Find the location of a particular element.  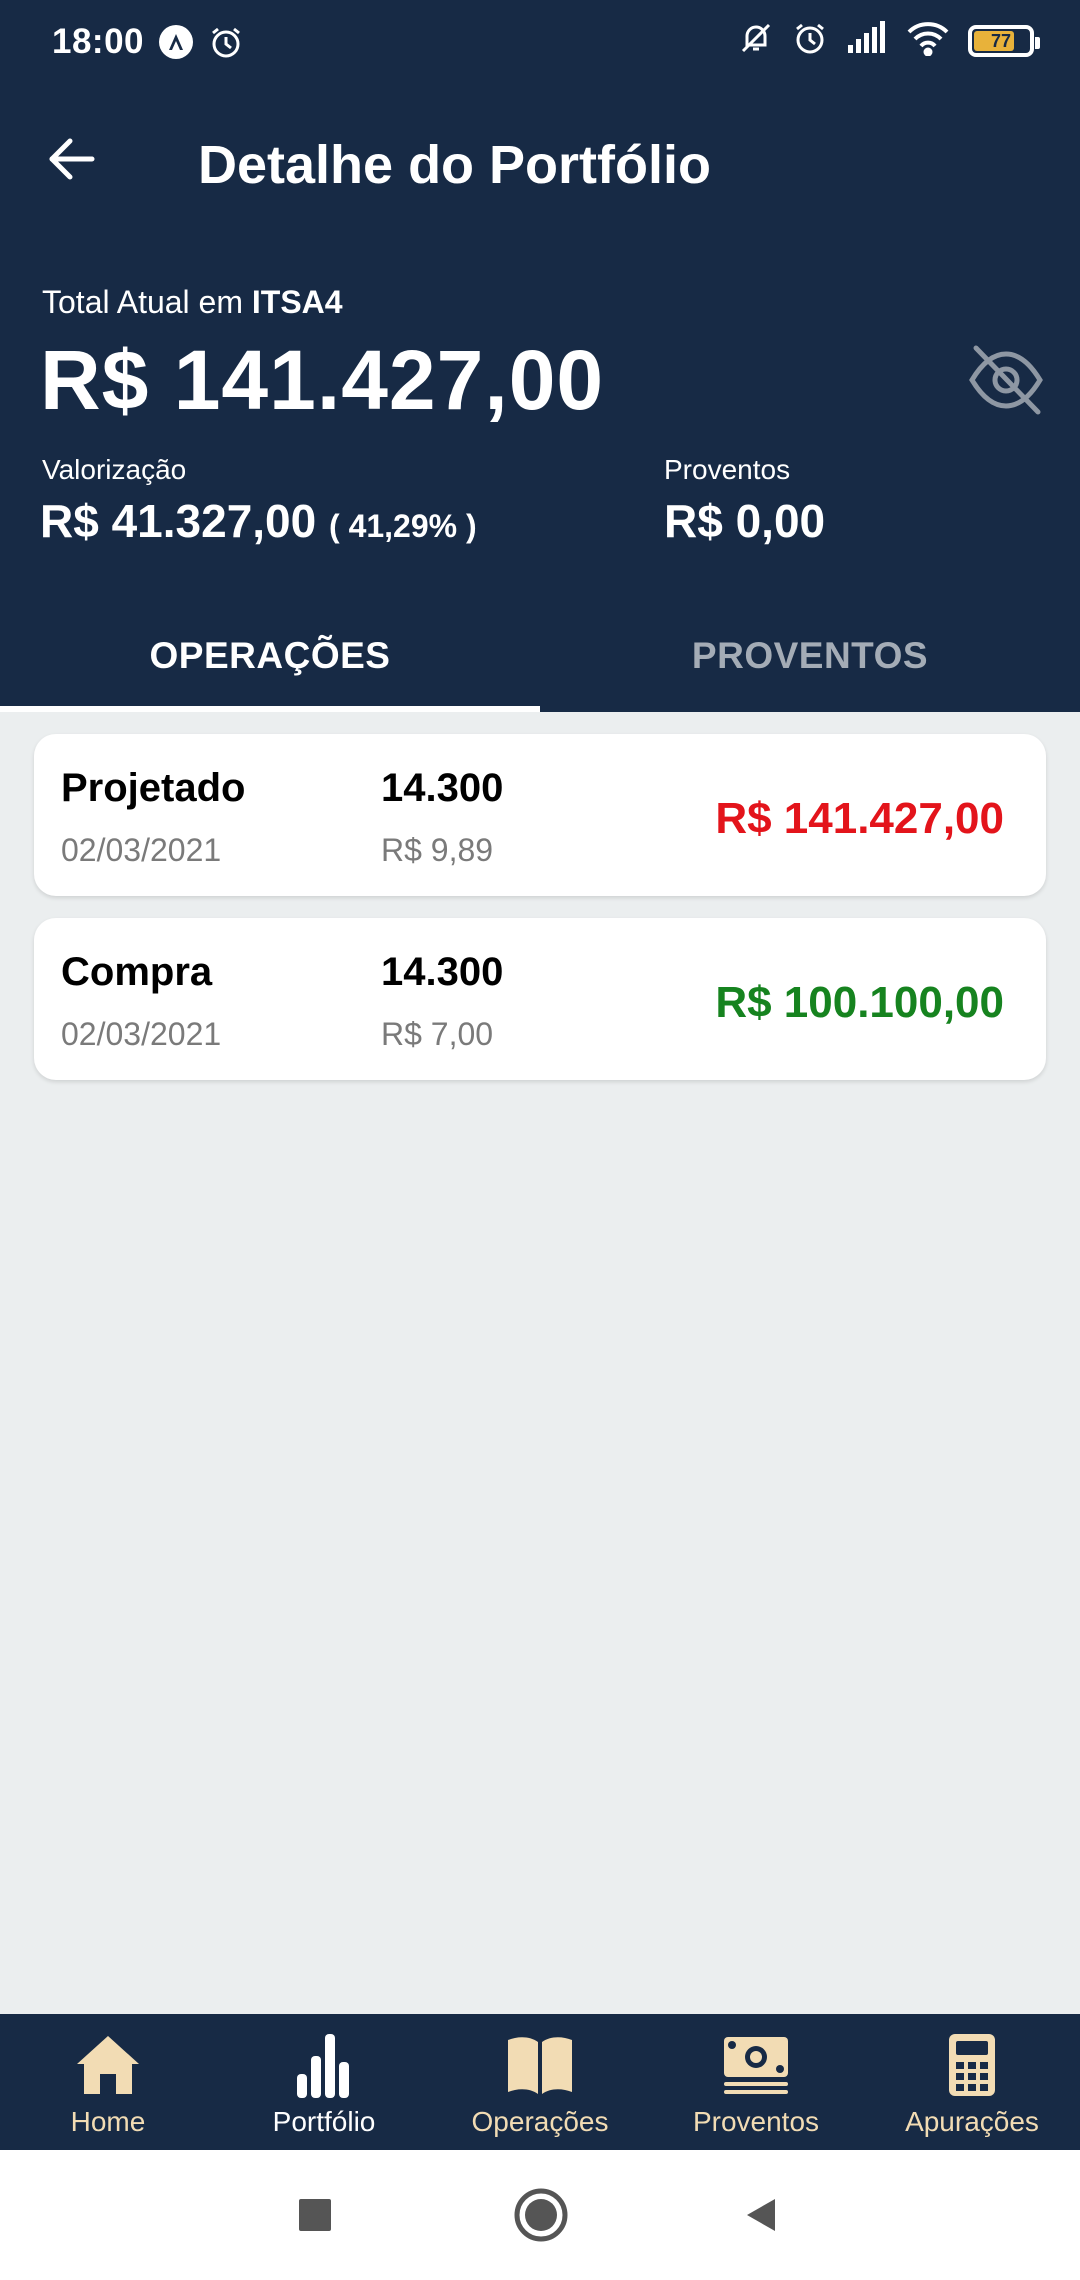

nav-proventos: Proventos is located at coordinates (756, 2082).